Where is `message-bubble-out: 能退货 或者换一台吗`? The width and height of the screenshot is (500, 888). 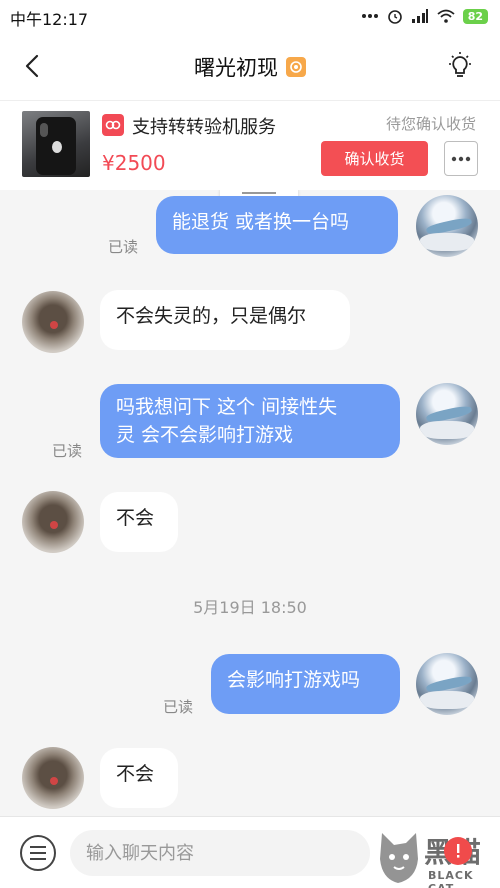 message-bubble-out: 能退货 或者换一台吗 is located at coordinates (277, 225).